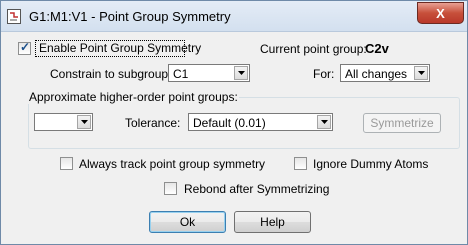  I want to click on ok-button: Ok, so click(187, 222).